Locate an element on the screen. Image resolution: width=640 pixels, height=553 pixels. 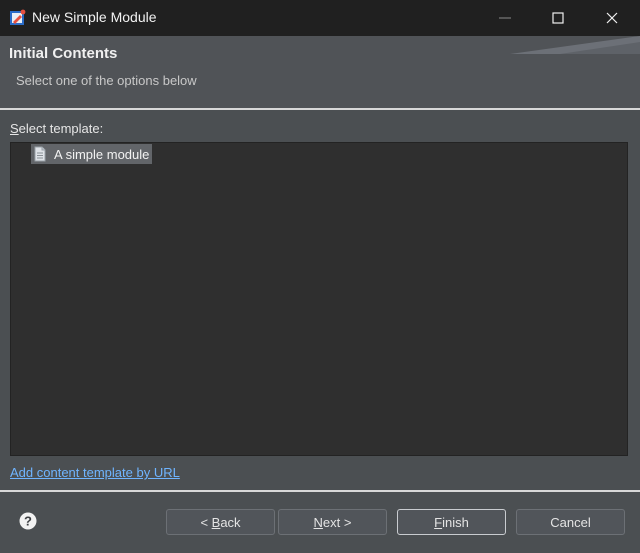
maximize-icon is located at coordinates (558, 18).